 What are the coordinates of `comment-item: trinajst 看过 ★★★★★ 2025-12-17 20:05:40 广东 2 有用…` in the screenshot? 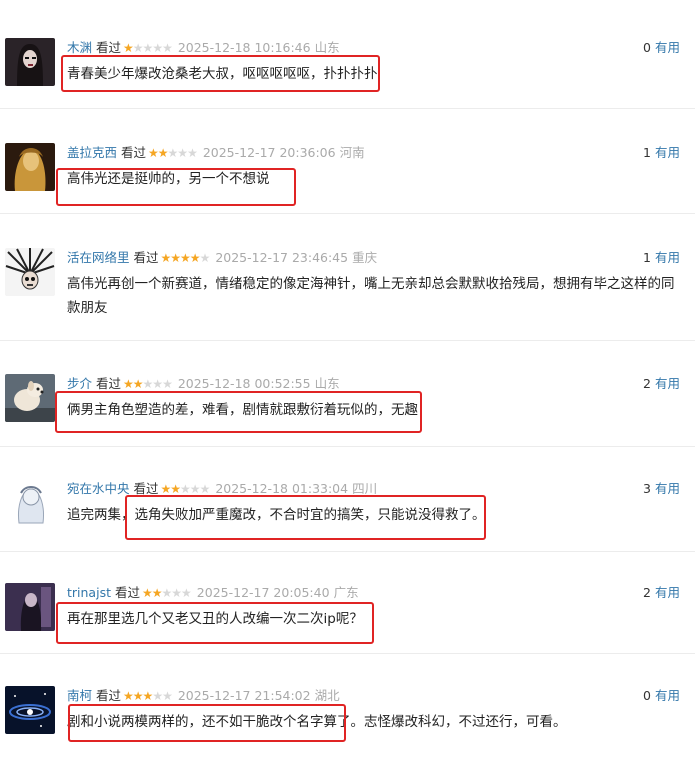 It's located at (347, 618).